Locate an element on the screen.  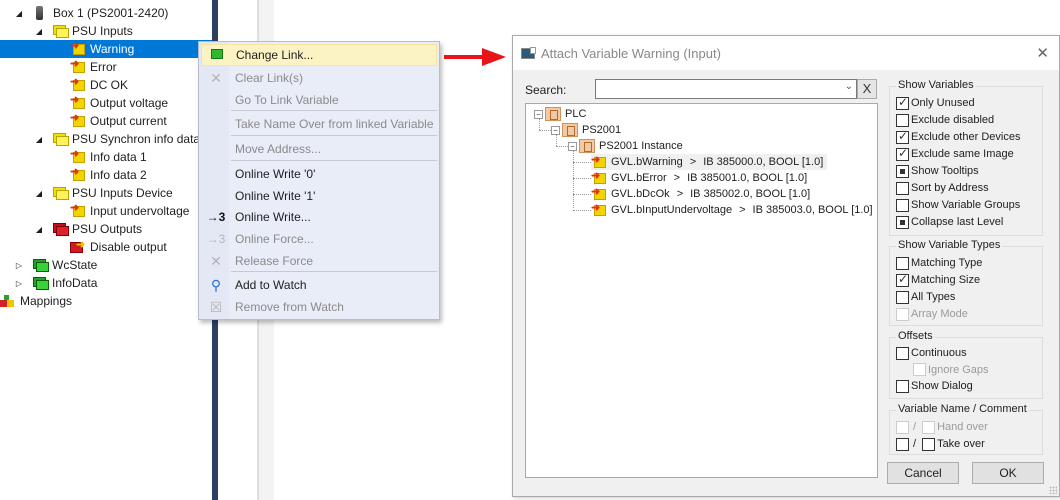
checkbox-option: Matching Size is located at coordinates (938, 280).